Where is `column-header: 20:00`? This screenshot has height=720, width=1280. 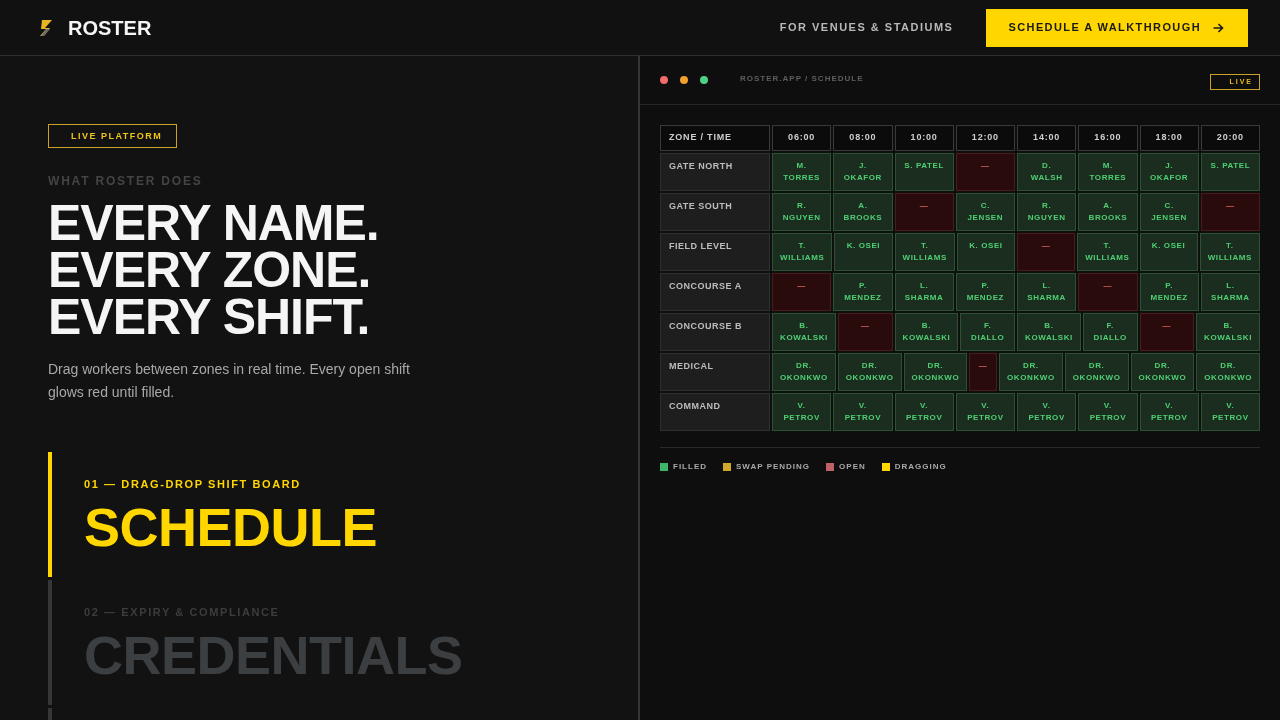
column-header: 20:00 is located at coordinates (1230, 138).